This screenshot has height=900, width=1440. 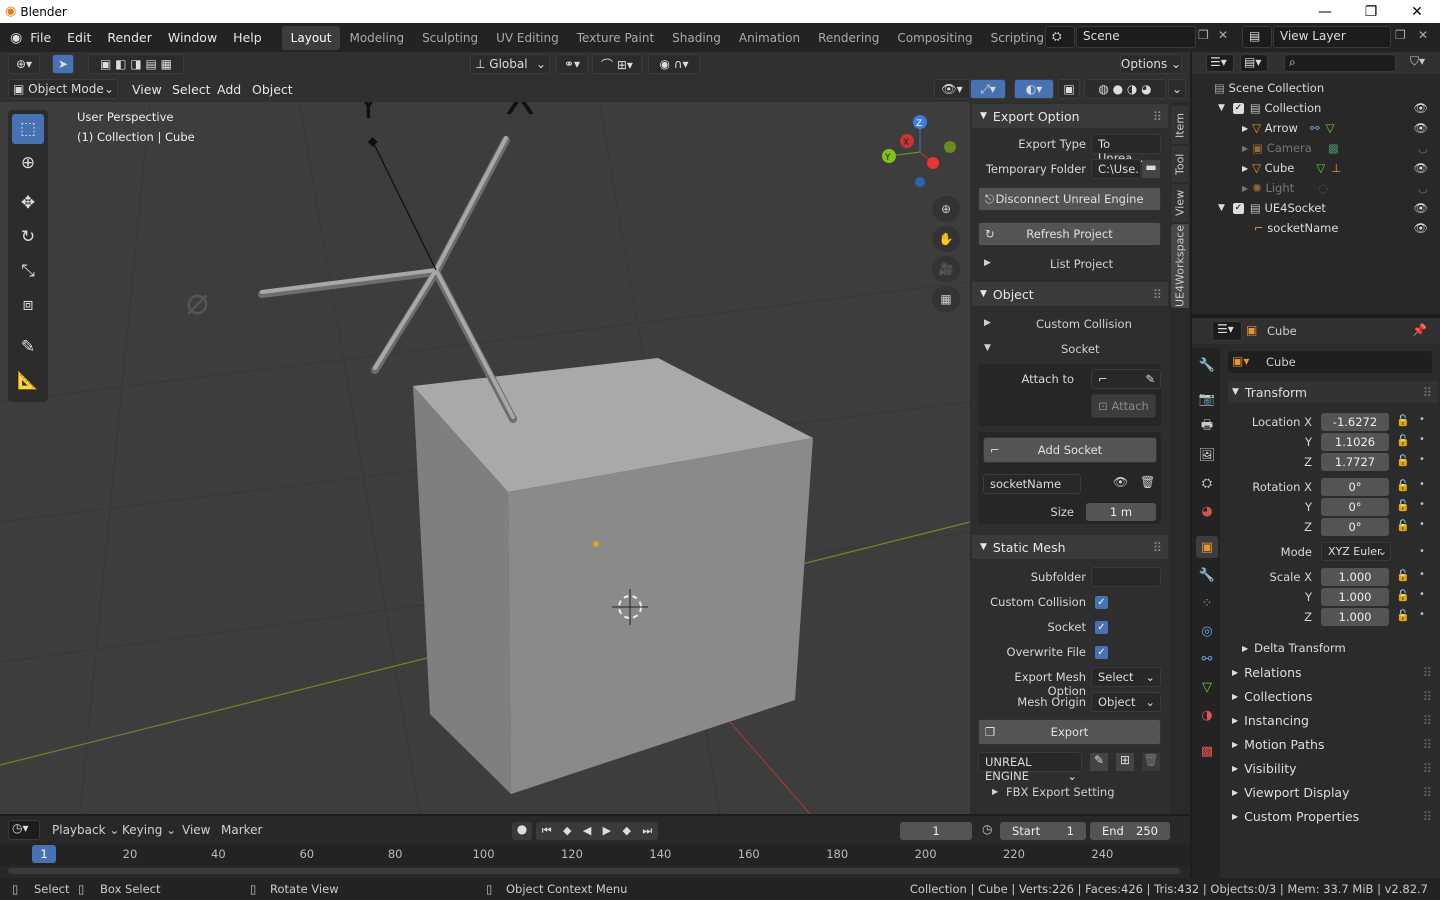 What do you see at coordinates (1069, 89) in the screenshot?
I see `xray-icon: ▣` at bounding box center [1069, 89].